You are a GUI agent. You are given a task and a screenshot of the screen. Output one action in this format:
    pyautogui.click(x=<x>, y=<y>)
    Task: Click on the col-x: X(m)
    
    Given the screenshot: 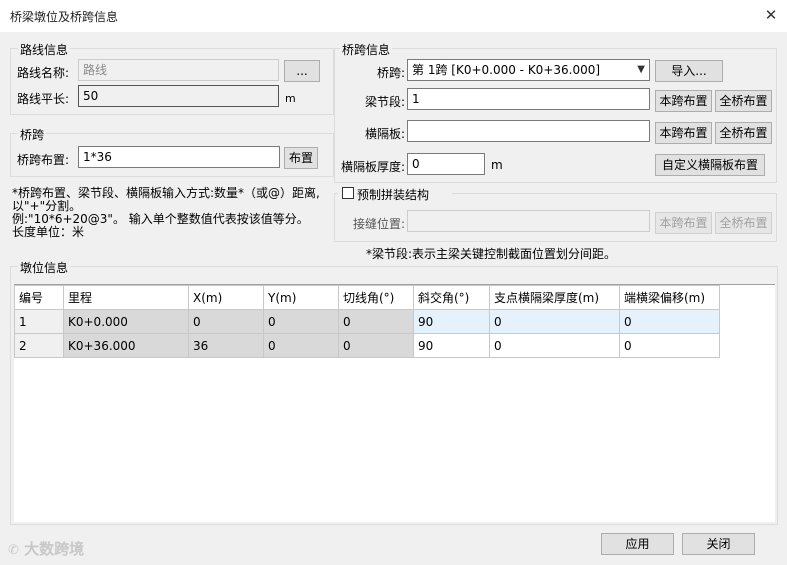 What is the action you would take?
    pyautogui.click(x=226, y=297)
    